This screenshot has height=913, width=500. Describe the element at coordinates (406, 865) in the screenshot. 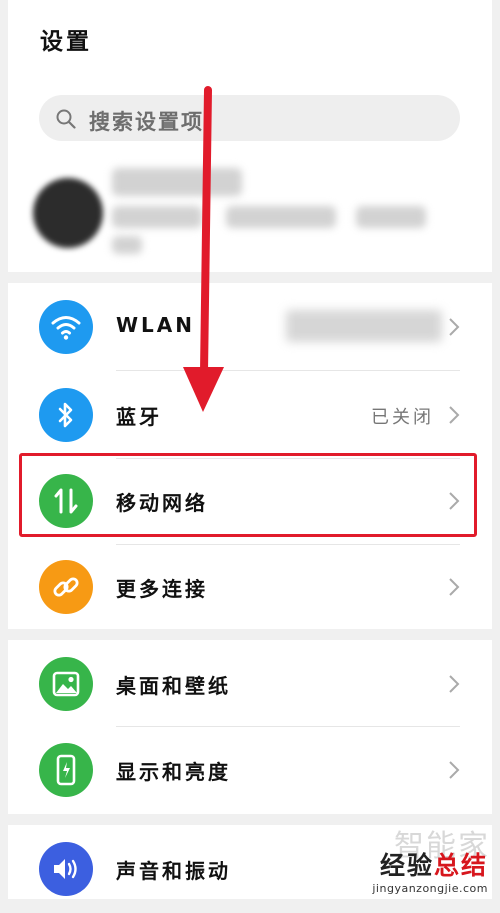

I see `watermark-title-a: 经验` at that location.